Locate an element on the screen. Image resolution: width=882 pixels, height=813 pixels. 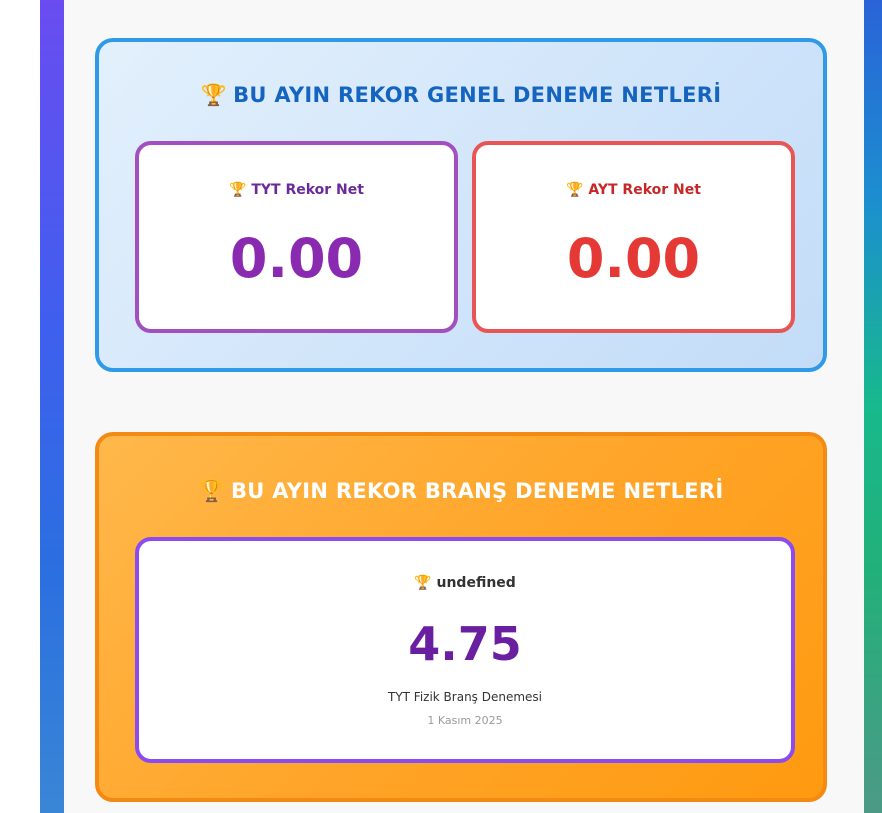
tyt-record-card: 🏆 TYT Rekor Net 0.00 is located at coordinates (296, 237).